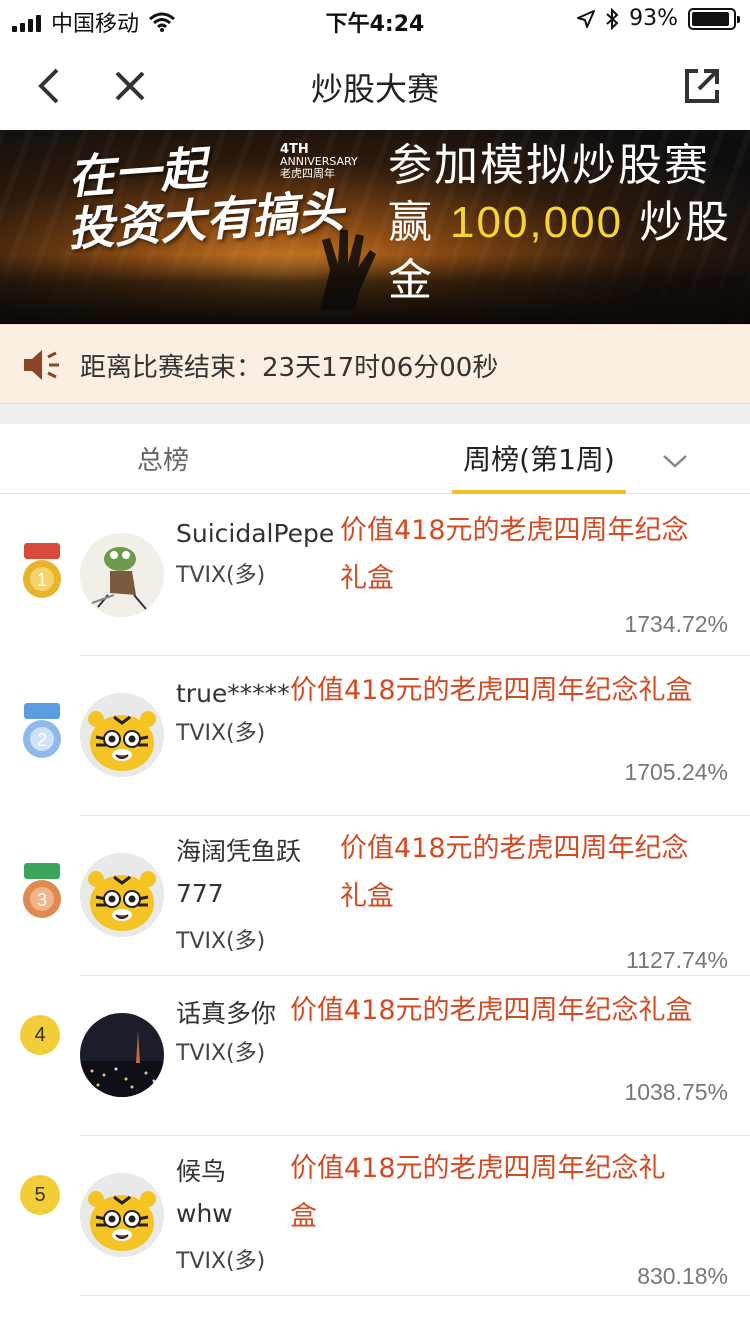 The width and height of the screenshot is (750, 1334). I want to click on username: SuicidalPepe, so click(255, 534).